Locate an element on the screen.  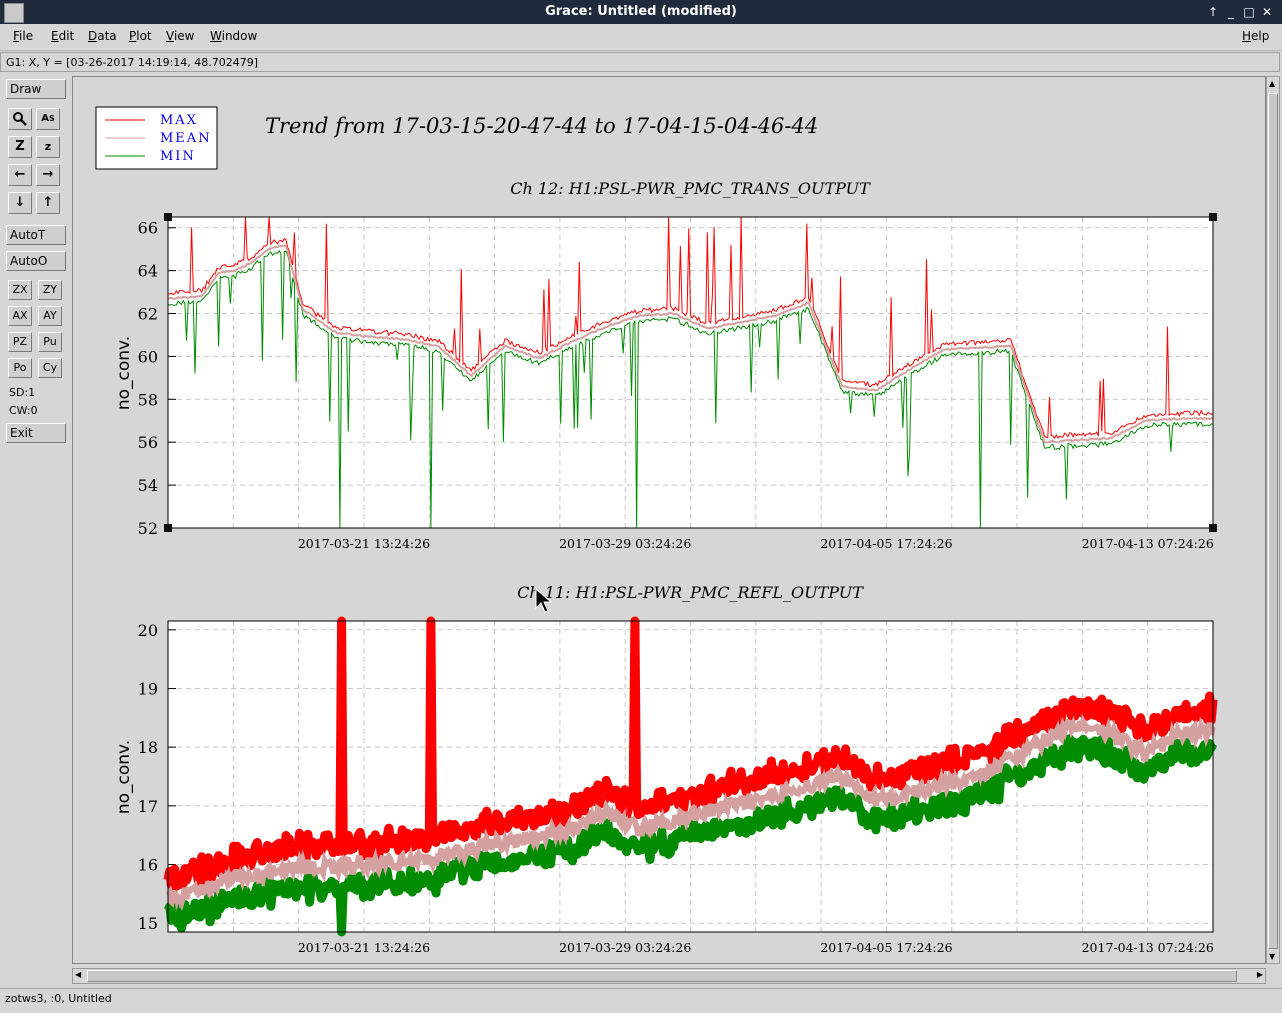
arrow-up-icon: ↑ is located at coordinates (48, 203).